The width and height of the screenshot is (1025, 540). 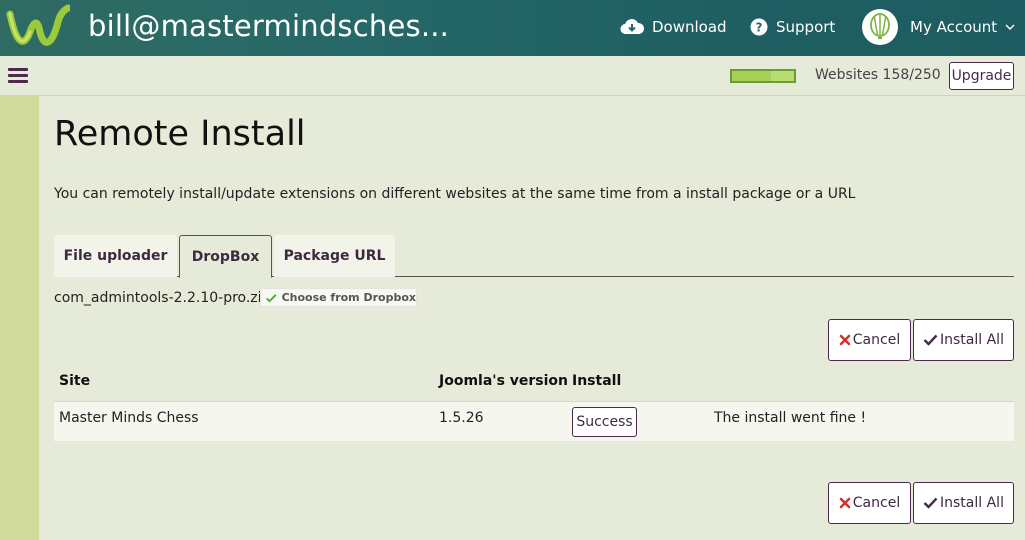 What do you see at coordinates (604, 422) in the screenshot?
I see `install-status-badge: Success` at bounding box center [604, 422].